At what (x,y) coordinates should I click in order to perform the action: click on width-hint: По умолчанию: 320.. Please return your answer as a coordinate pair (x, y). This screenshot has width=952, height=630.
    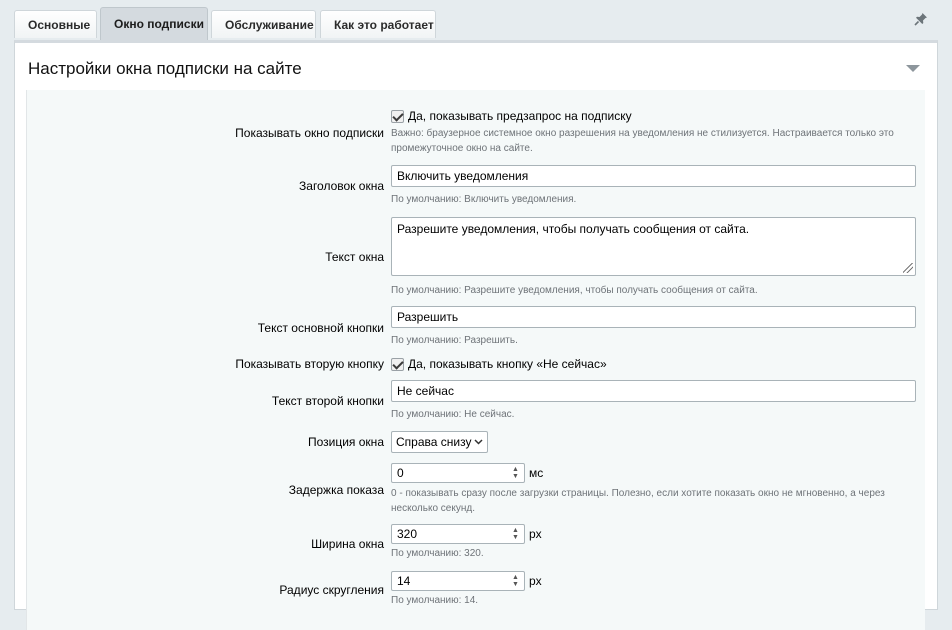
    Looking at the image, I should click on (437, 553).